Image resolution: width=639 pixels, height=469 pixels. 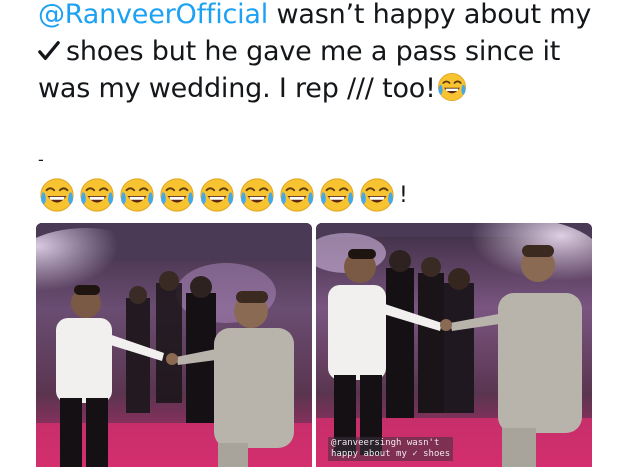 I want to click on tweet-line-1-text: wasn’t happy about my, so click(x=430, y=15).